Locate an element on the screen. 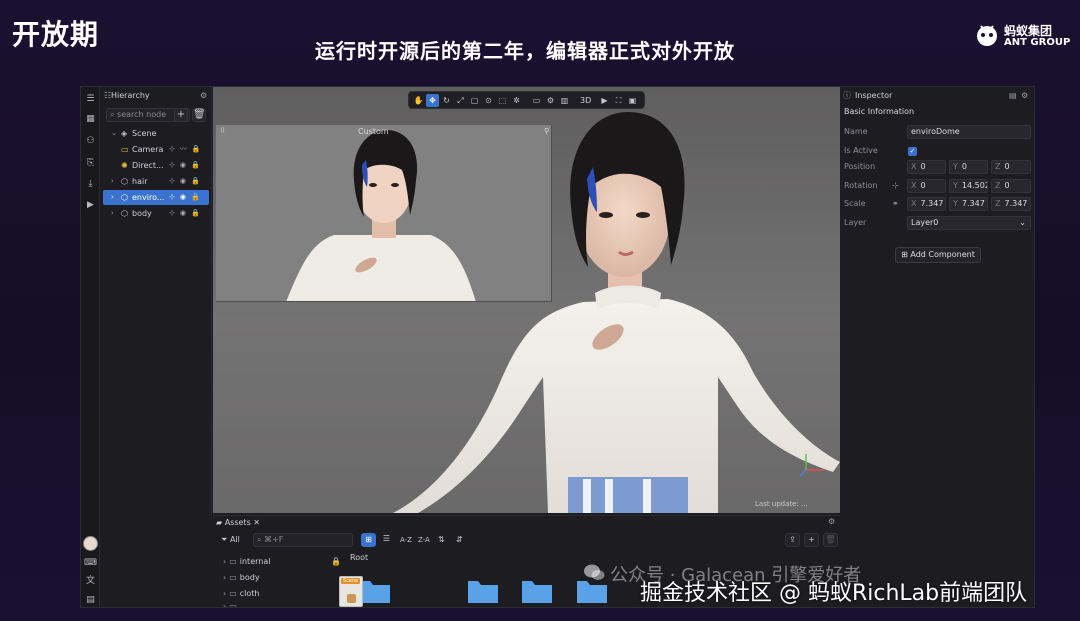  name-label: Name is located at coordinates (856, 131).